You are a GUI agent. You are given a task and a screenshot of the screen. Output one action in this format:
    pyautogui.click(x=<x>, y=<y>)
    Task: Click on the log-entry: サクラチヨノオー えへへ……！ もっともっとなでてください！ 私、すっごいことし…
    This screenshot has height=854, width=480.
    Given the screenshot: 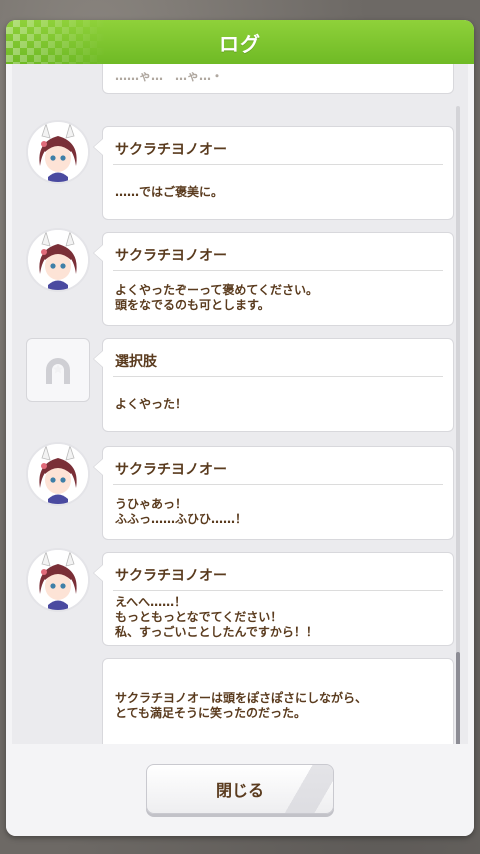 What is the action you would take?
    pyautogui.click(x=273, y=599)
    